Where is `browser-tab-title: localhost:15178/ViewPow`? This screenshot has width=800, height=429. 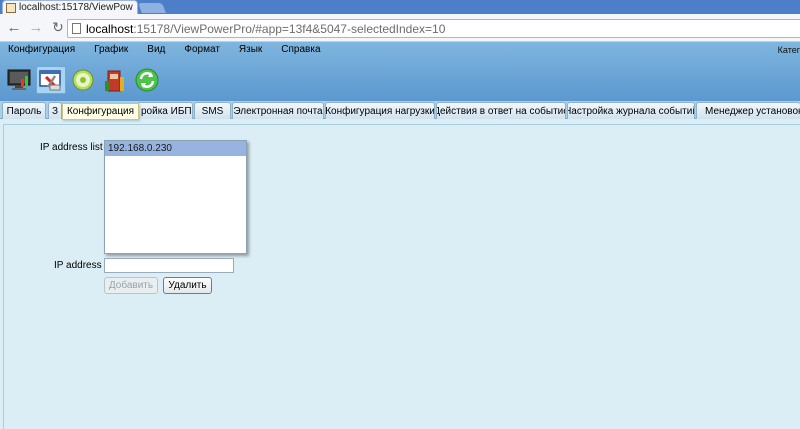
browser-tab-title: localhost:15178/ViewPow is located at coordinates (76, 7).